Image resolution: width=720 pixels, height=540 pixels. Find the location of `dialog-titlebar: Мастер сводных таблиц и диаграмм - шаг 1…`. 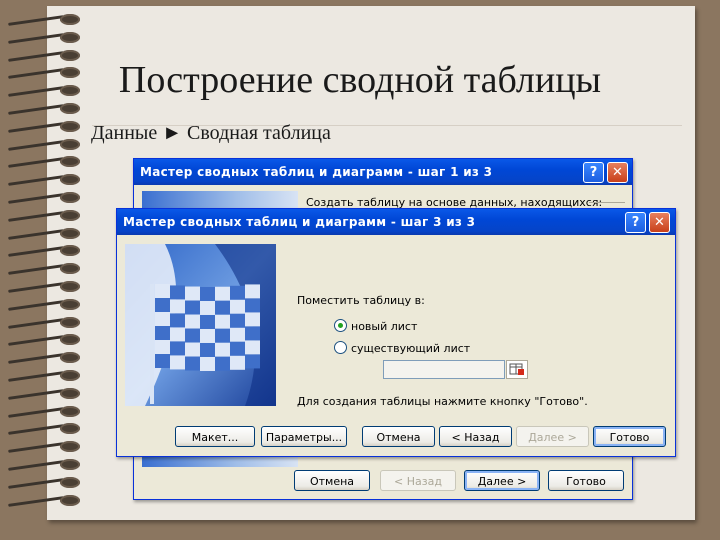

dialog-titlebar: Мастер сводных таблиц и диаграмм - шаг 1… is located at coordinates (383, 172).